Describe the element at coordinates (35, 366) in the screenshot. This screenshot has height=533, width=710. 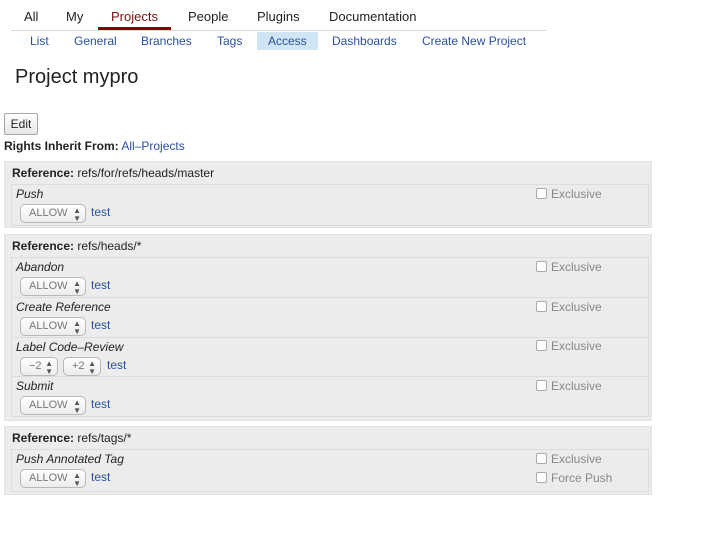
I see `range-min-value: −2` at that location.